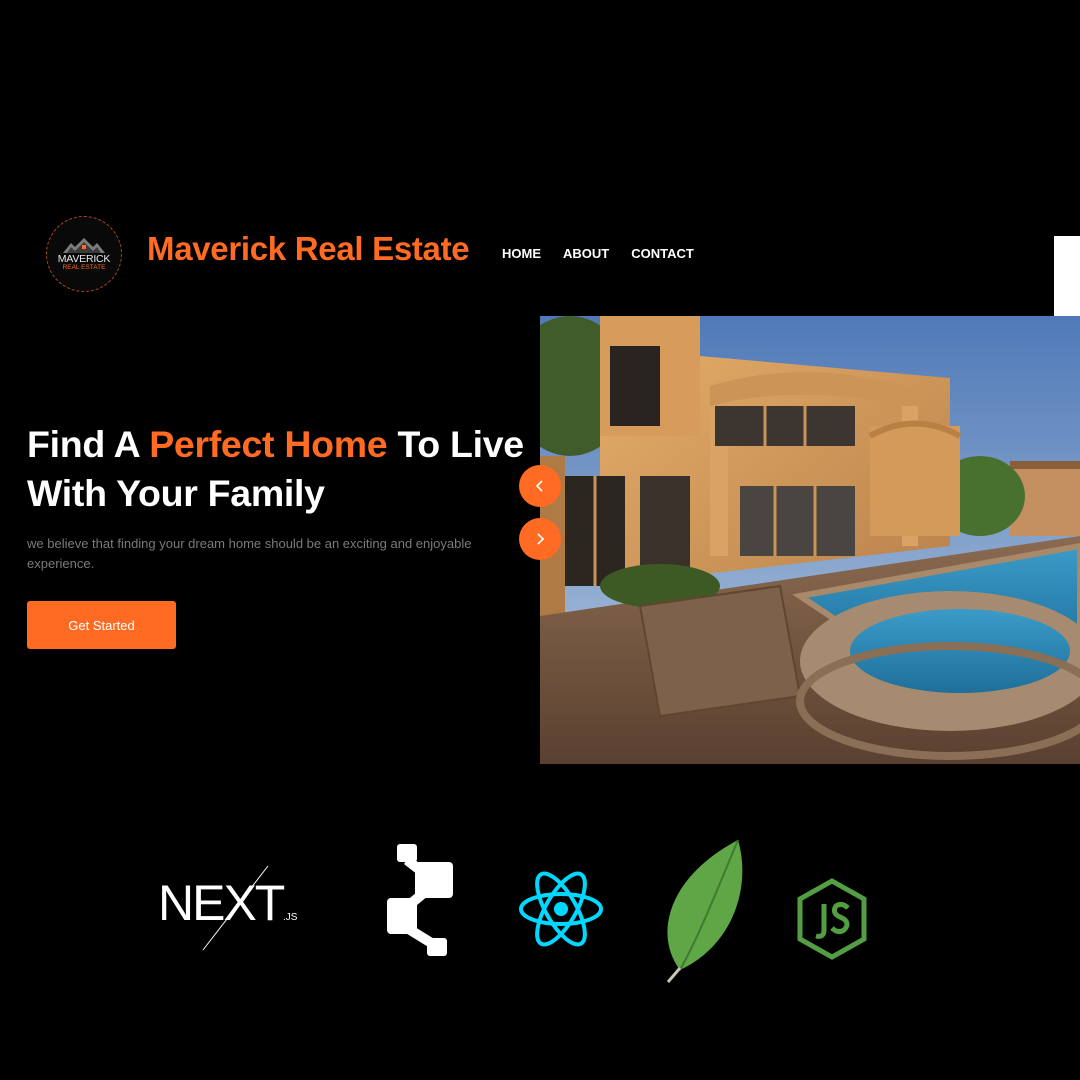 This screenshot has height=1080, width=1080. Describe the element at coordinates (84, 258) in the screenshot. I see `logo-text-maverick: MAVERICK` at that location.